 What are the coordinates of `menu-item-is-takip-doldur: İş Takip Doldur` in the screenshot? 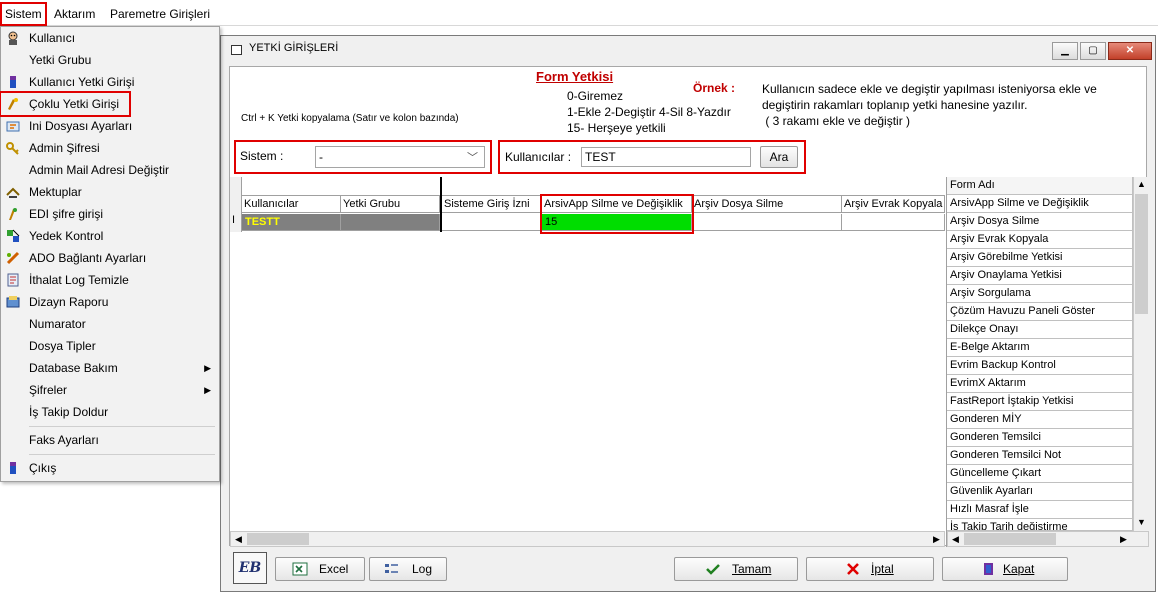 It's located at (110, 412).